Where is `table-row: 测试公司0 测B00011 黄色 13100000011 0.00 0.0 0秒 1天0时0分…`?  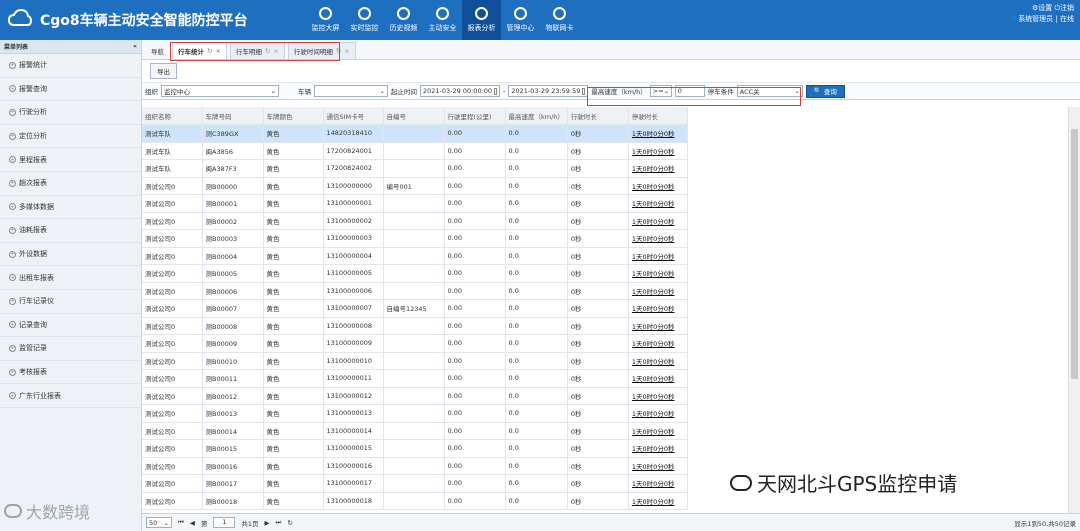
table-row: 测试公司0 测B00011 黄色 13100000011 0.00 0.0 0秒 1天0时0分… is located at coordinates (415, 378).